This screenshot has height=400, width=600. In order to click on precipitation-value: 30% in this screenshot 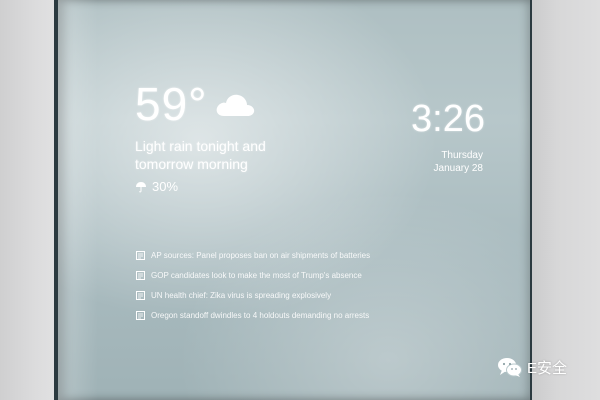, I will do `click(165, 186)`.